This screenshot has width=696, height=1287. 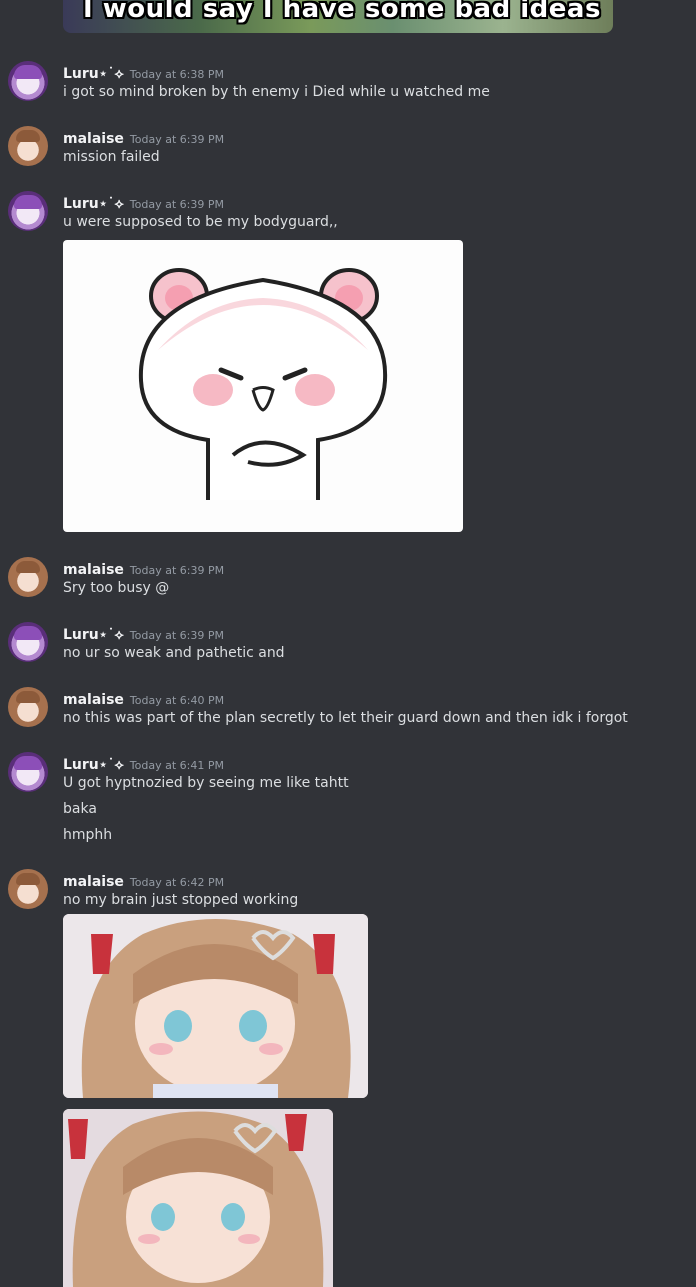 I want to click on message-header: Luru⋆˙⟡ Today at 6:41 PM, so click(x=143, y=763).